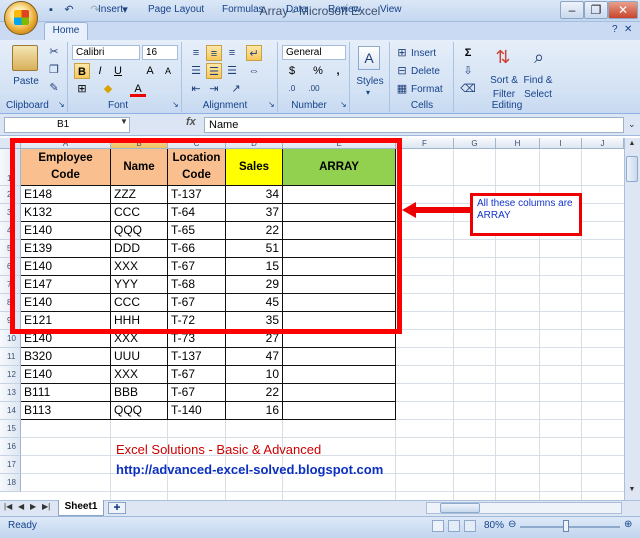 This screenshot has height=538, width=640. I want to click on currency-icon: $, so click(292, 71).